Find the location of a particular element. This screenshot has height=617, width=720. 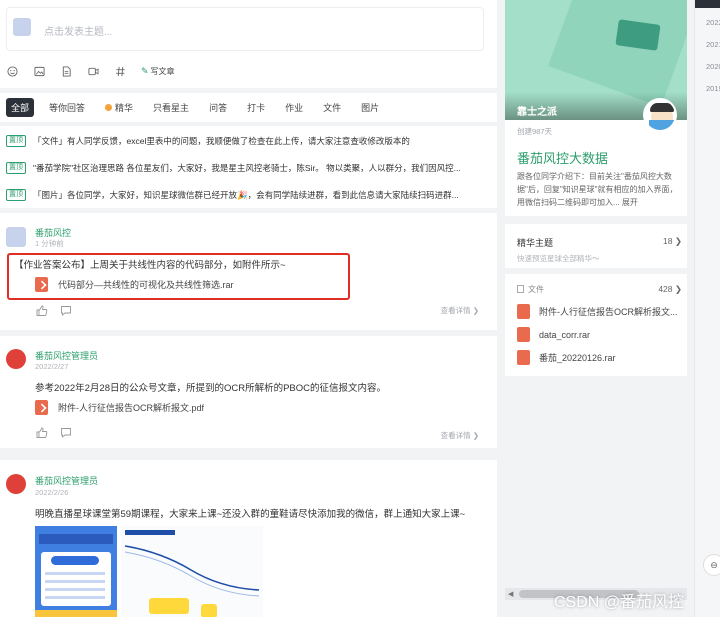

csdn-watermark: CSDN @番茄风控 is located at coordinates (619, 602).